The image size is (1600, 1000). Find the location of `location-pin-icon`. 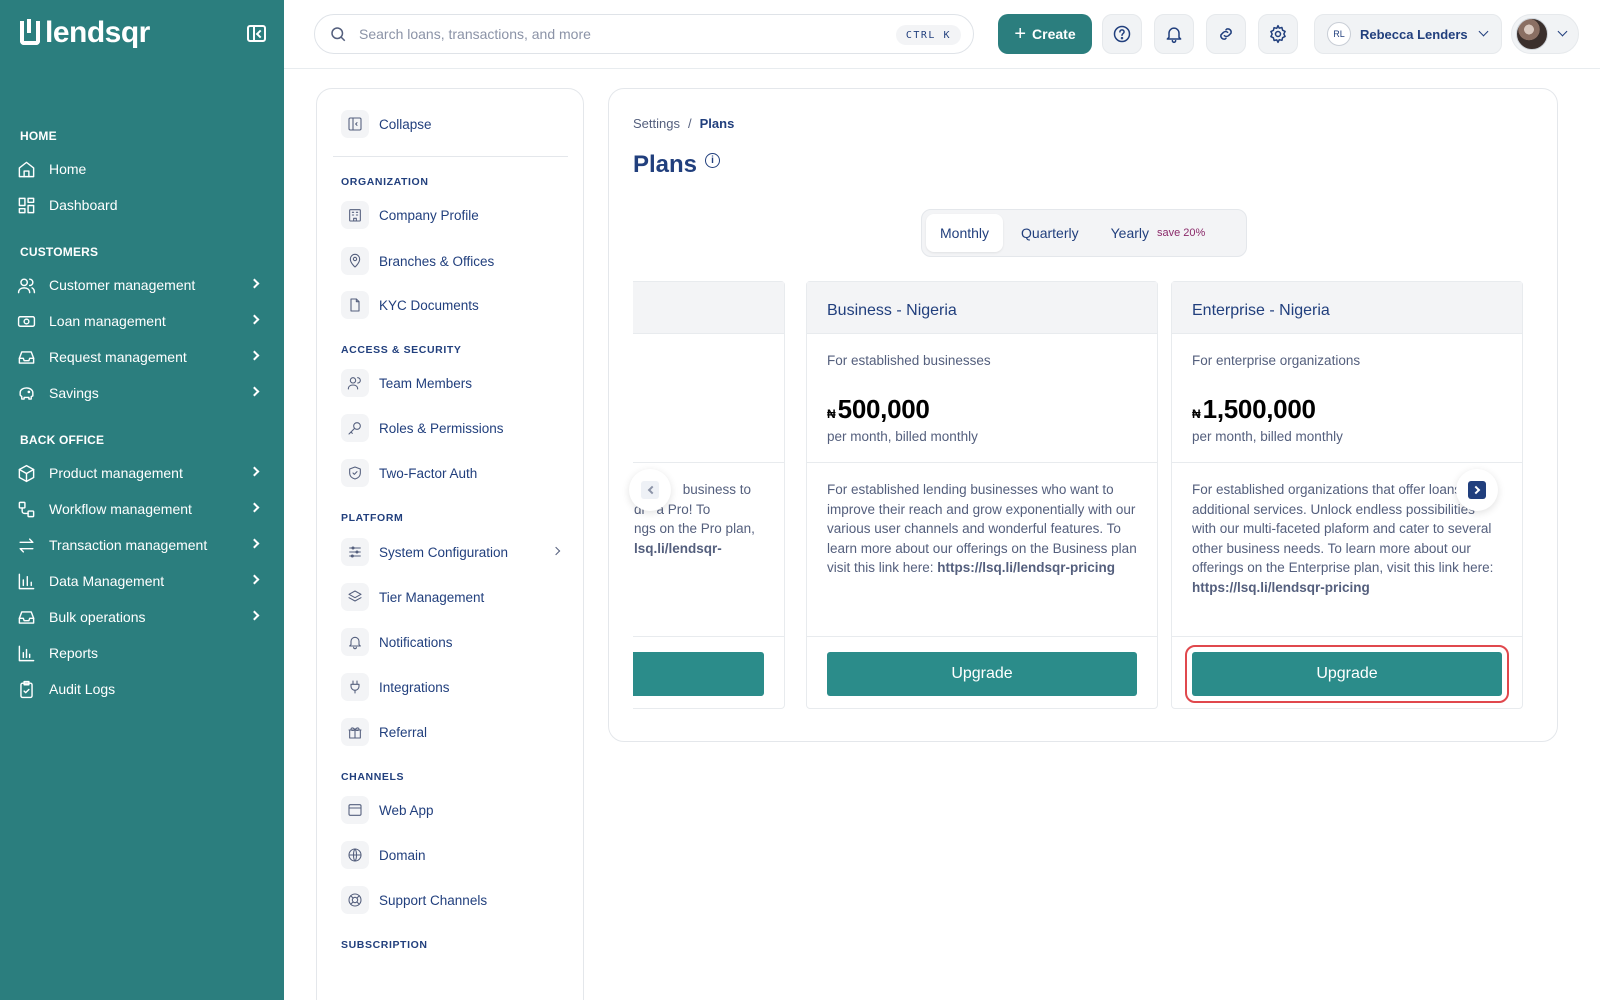

location-pin-icon is located at coordinates (355, 261).